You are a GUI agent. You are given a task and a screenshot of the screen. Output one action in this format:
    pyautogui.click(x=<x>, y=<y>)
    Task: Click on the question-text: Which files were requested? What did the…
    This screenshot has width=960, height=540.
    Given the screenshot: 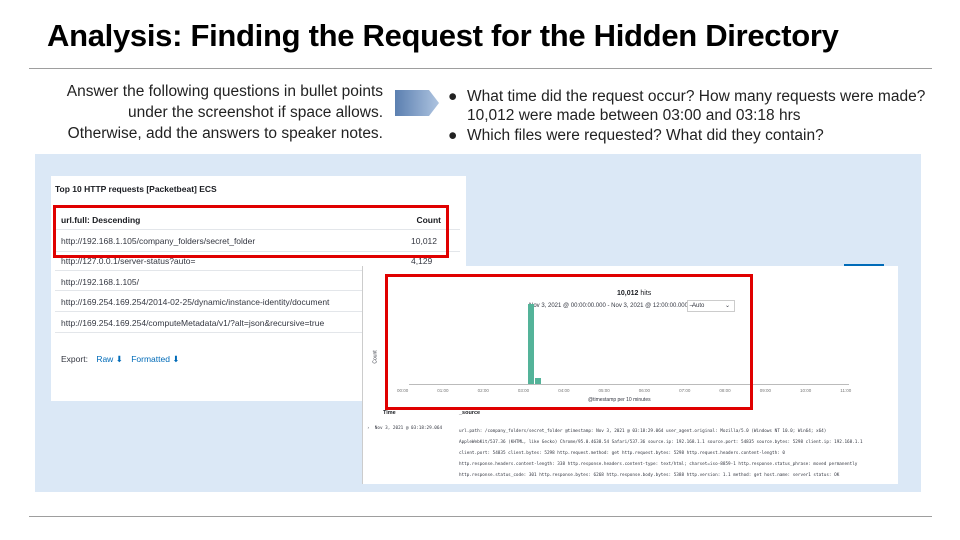 What is the action you would take?
    pyautogui.click(x=645, y=135)
    